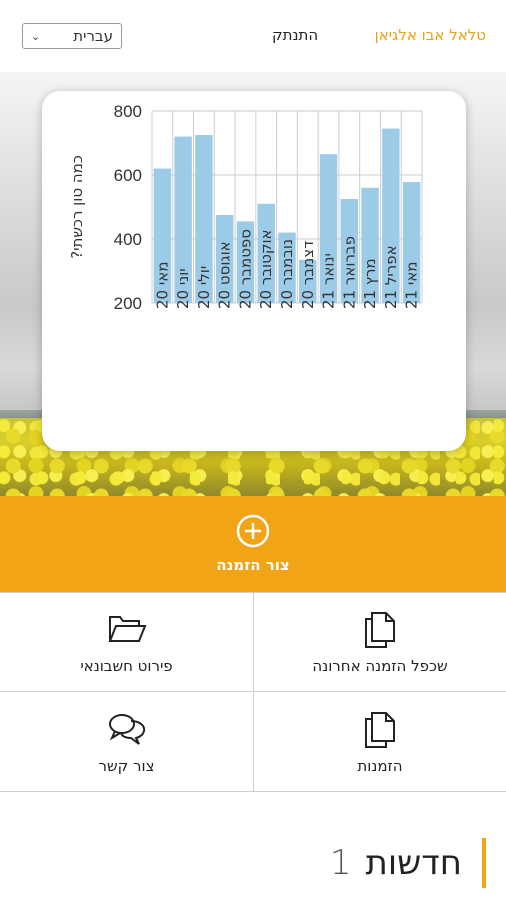 This screenshot has width=506, height=900. Describe the element at coordinates (412, 285) in the screenshot. I see `x-tick-label: מאי 21` at that location.